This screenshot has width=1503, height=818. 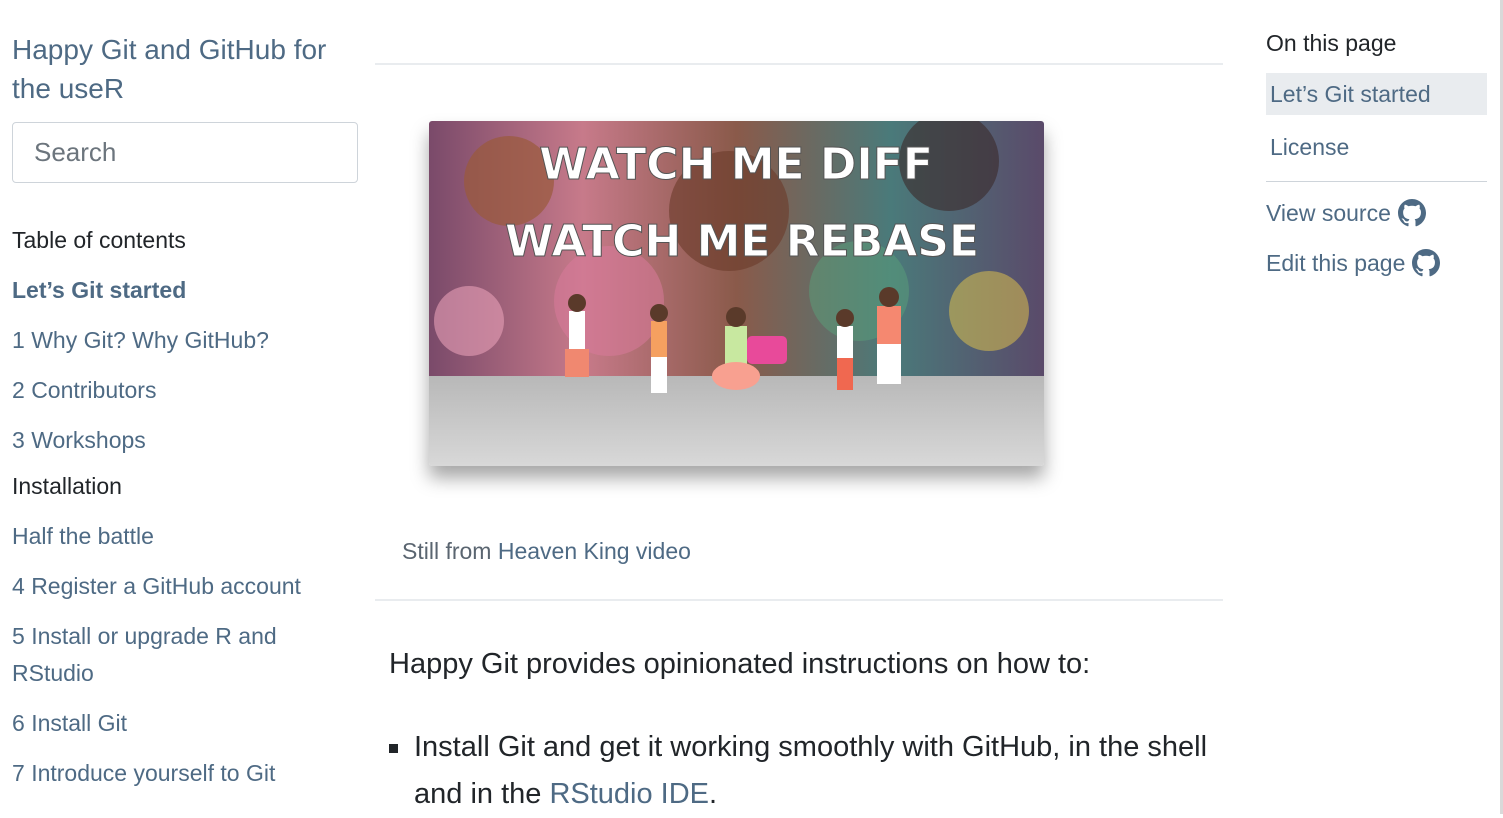 I want to click on view-source-link: View source, so click(x=1376, y=213).